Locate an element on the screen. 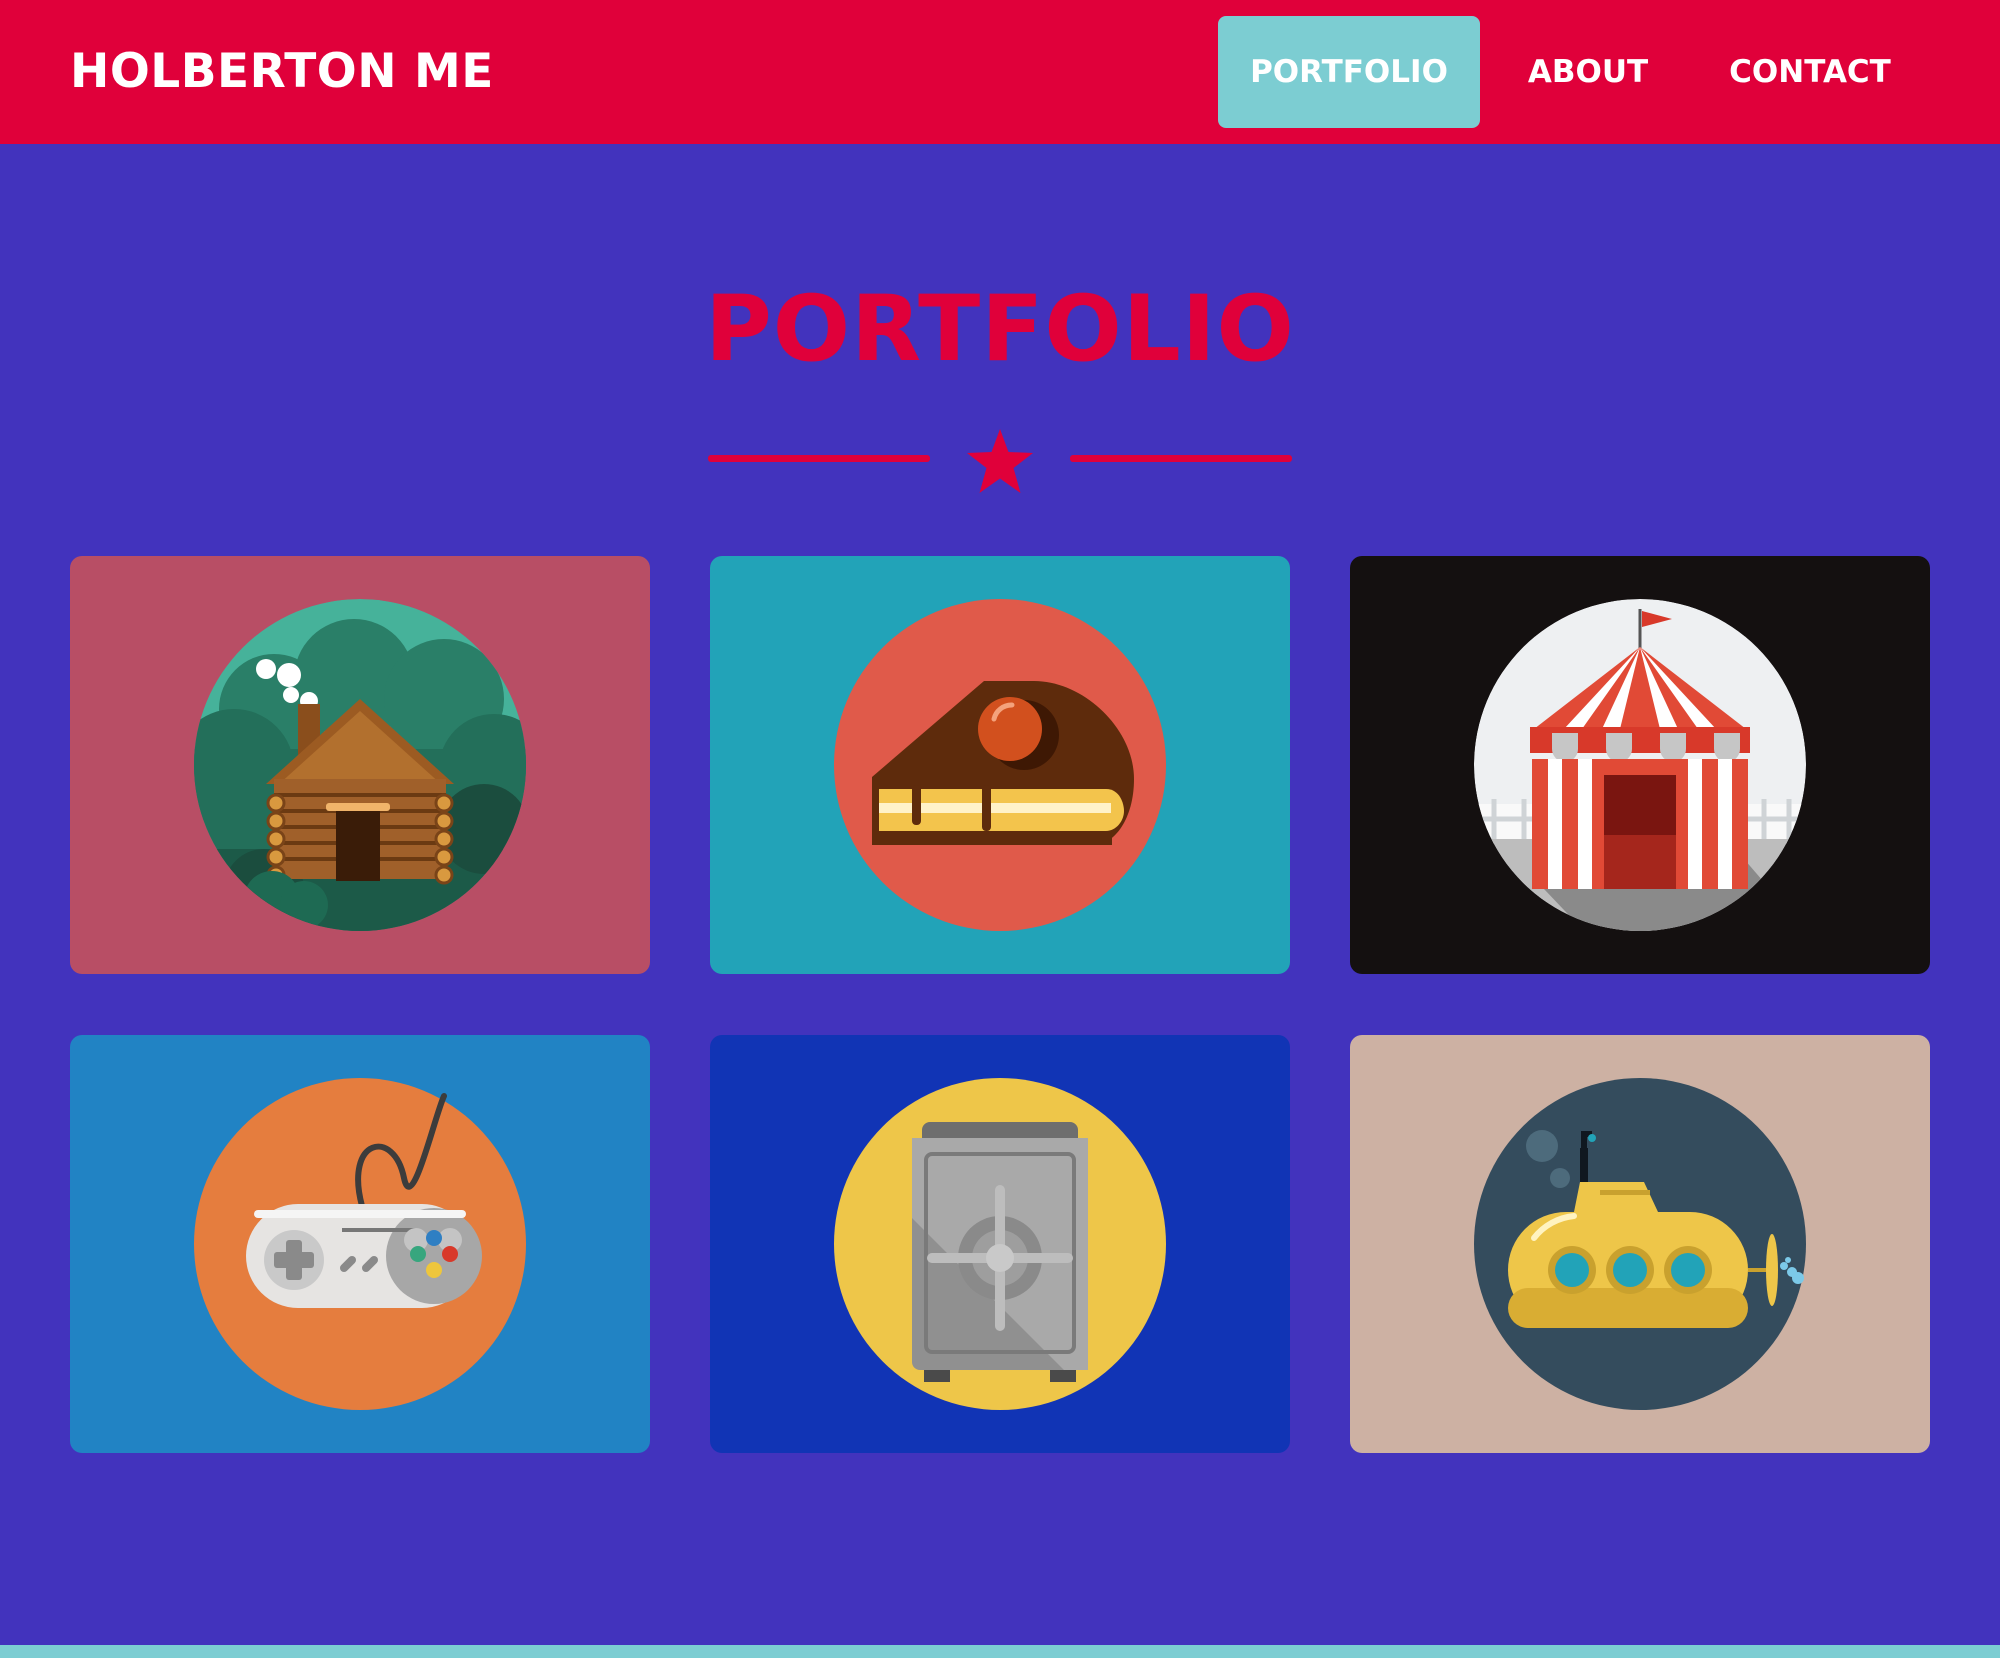  divider-line-left is located at coordinates (819, 458).